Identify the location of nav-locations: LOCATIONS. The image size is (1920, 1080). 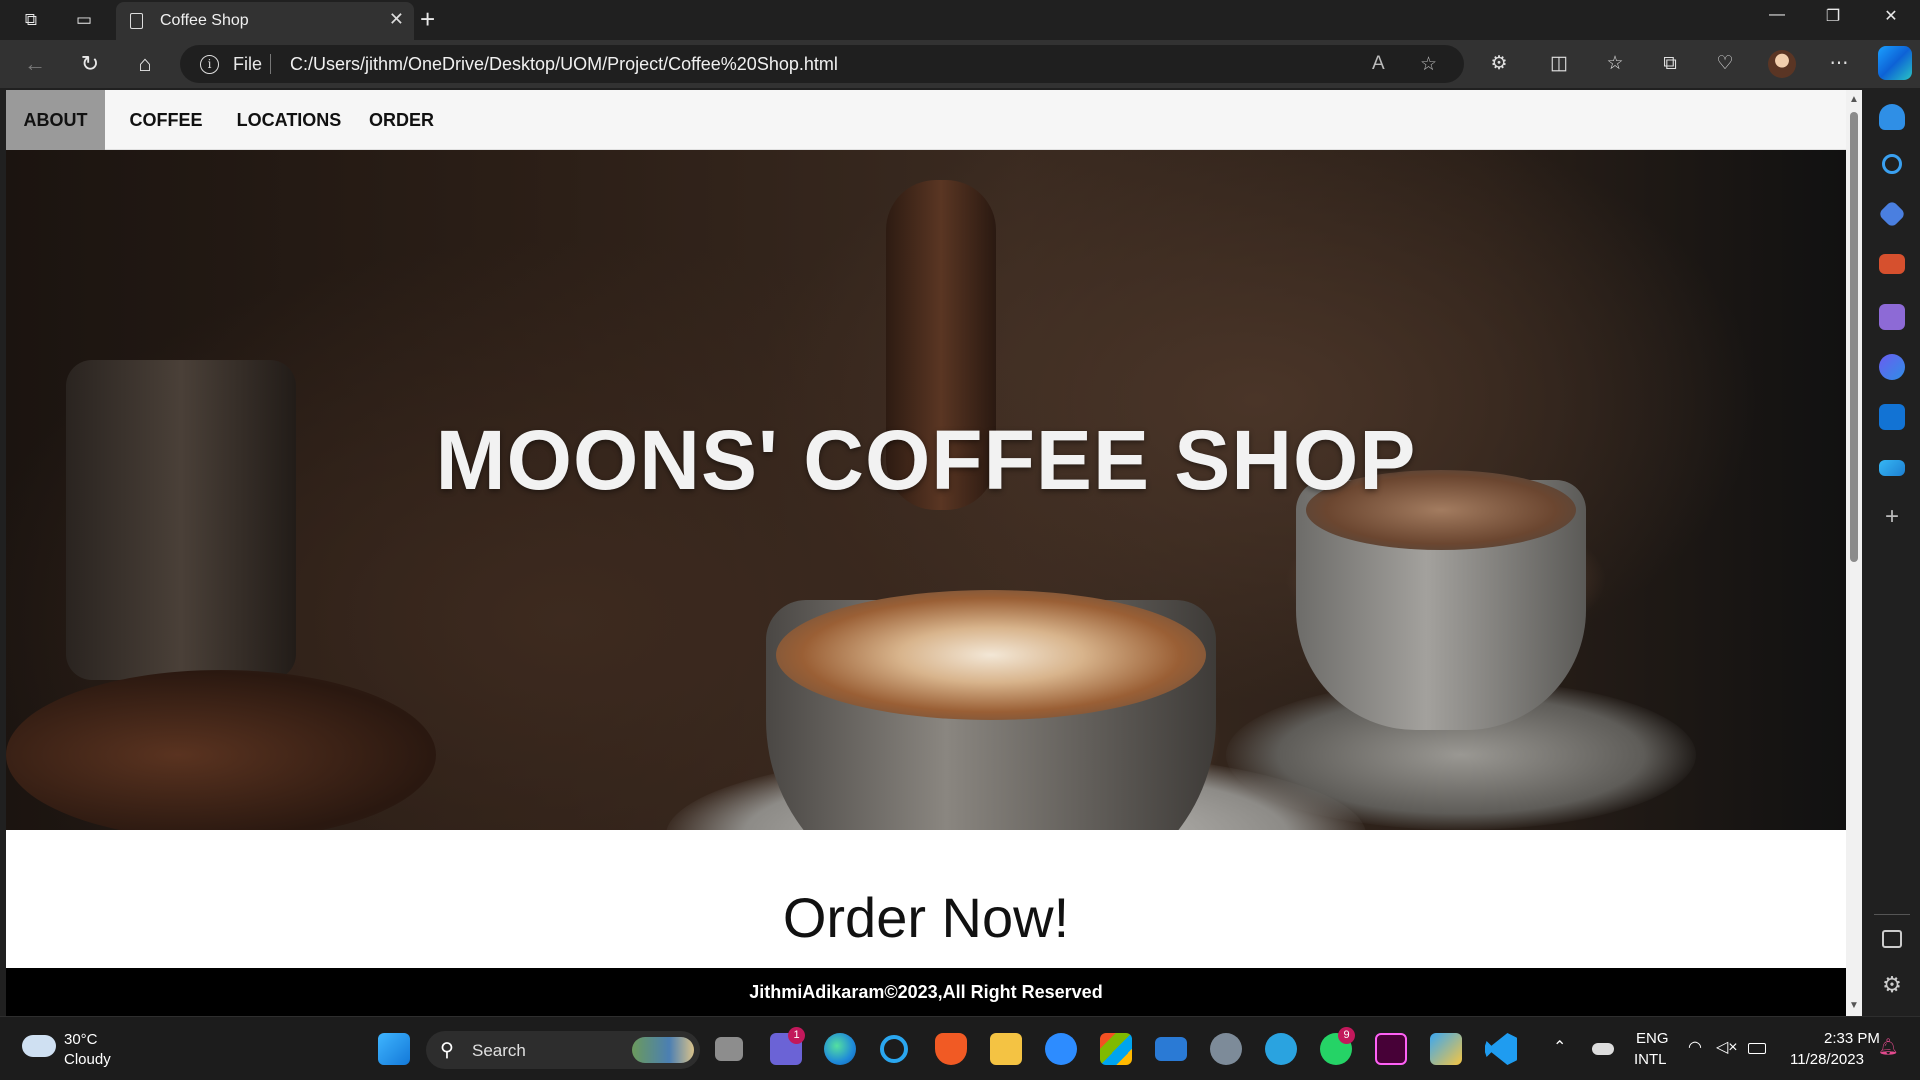
(289, 120).